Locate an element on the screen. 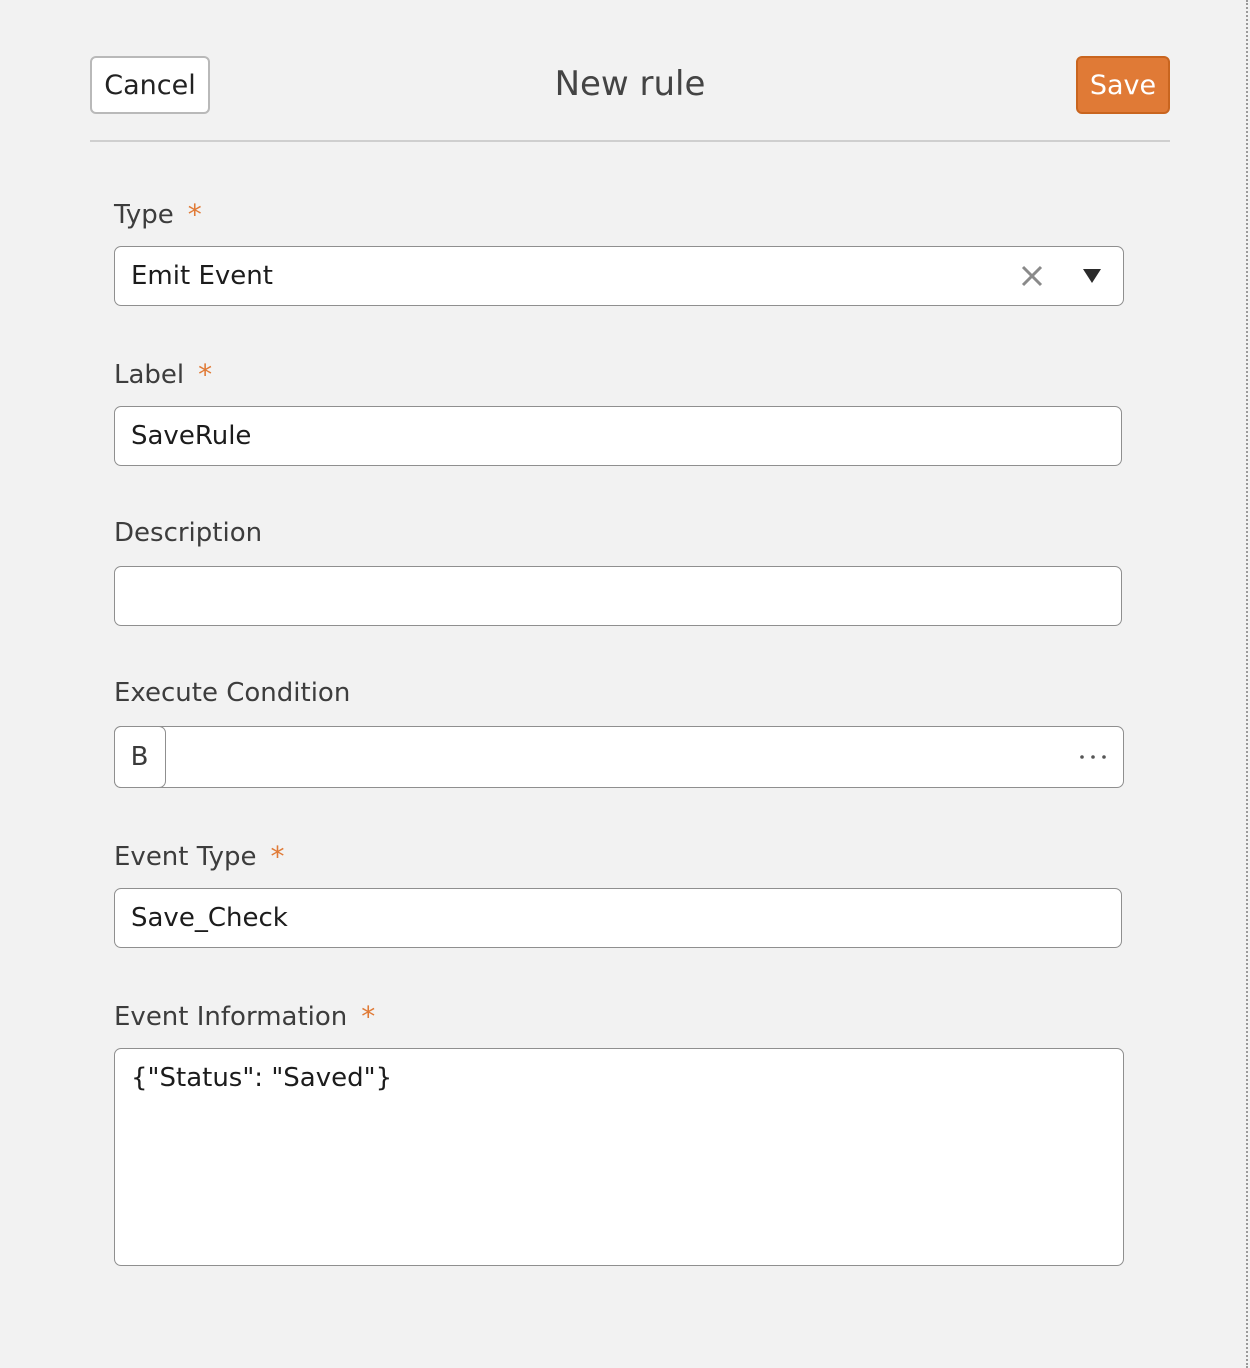  header: Cancel New rule Save is located at coordinates (630, 86).